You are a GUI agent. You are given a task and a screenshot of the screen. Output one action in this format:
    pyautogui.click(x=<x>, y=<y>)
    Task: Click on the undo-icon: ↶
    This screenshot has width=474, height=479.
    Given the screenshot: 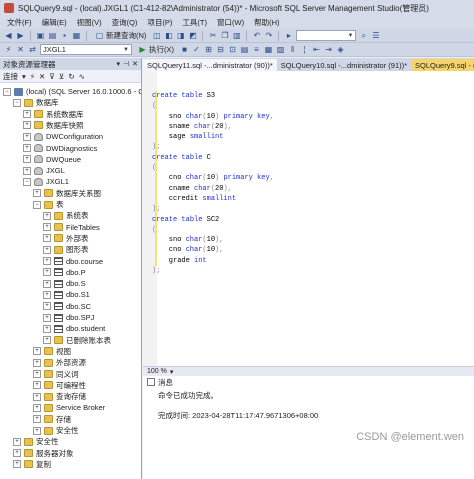 What is the action you would take?
    pyautogui.click(x=256, y=35)
    